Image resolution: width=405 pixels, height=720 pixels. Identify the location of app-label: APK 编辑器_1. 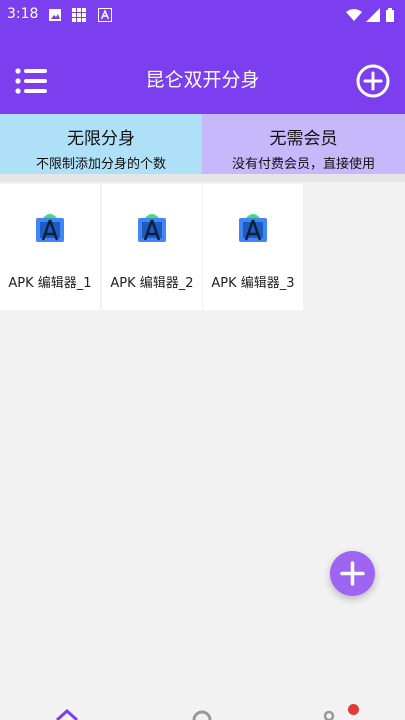
(50, 283).